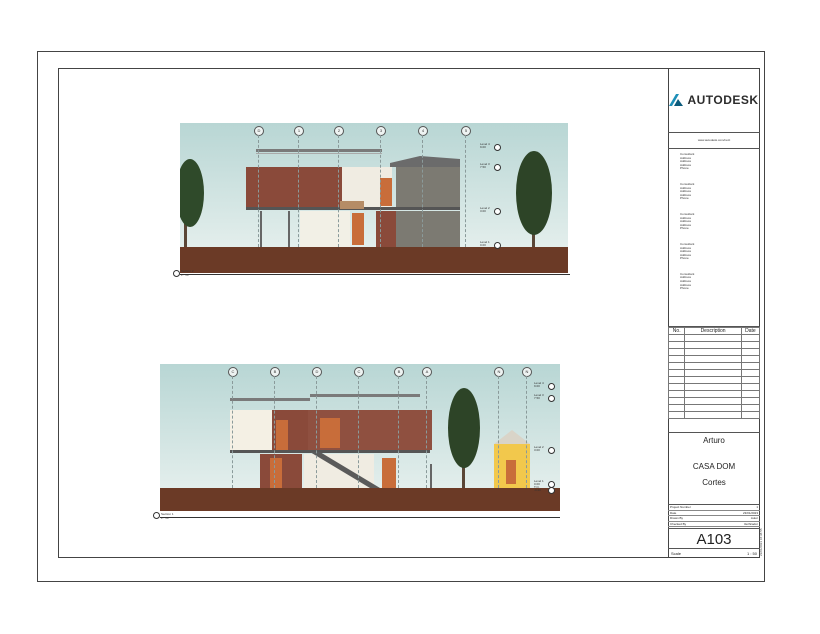  What do you see at coordinates (299, 131) in the screenshot?
I see `grid-bubble: 1` at bounding box center [299, 131].